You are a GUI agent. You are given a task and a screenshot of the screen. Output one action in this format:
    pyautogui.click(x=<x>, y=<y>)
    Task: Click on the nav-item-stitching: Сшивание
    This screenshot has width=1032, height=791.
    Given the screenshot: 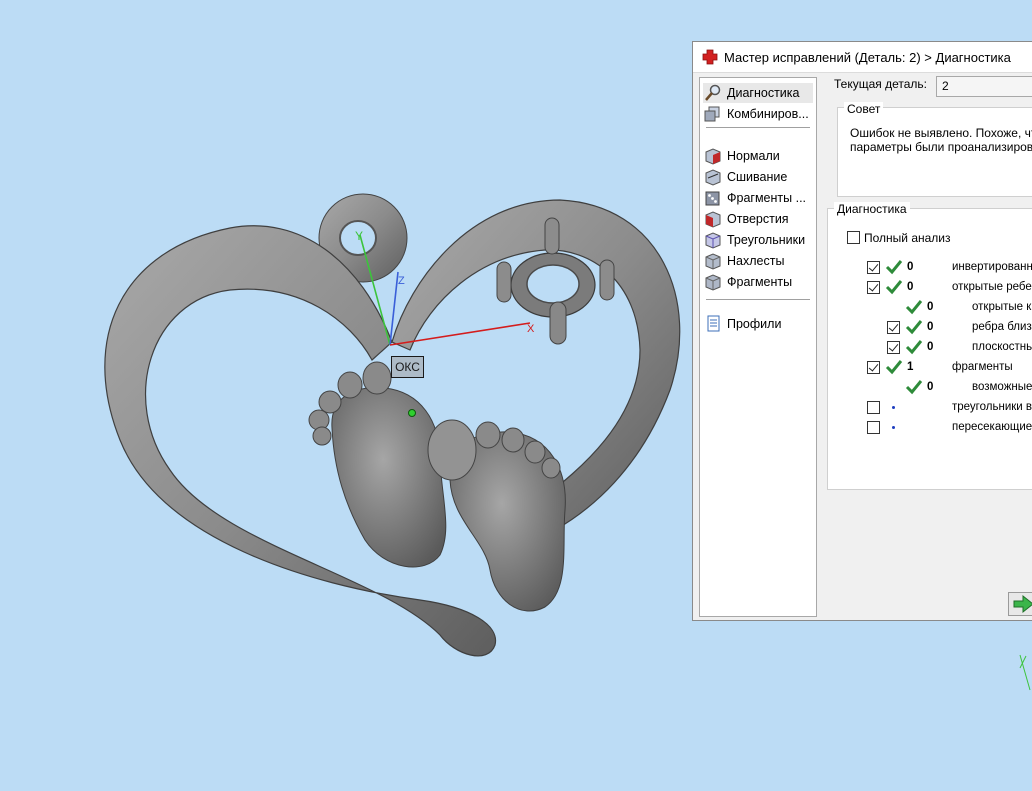 What is the action you would take?
    pyautogui.click(x=758, y=177)
    